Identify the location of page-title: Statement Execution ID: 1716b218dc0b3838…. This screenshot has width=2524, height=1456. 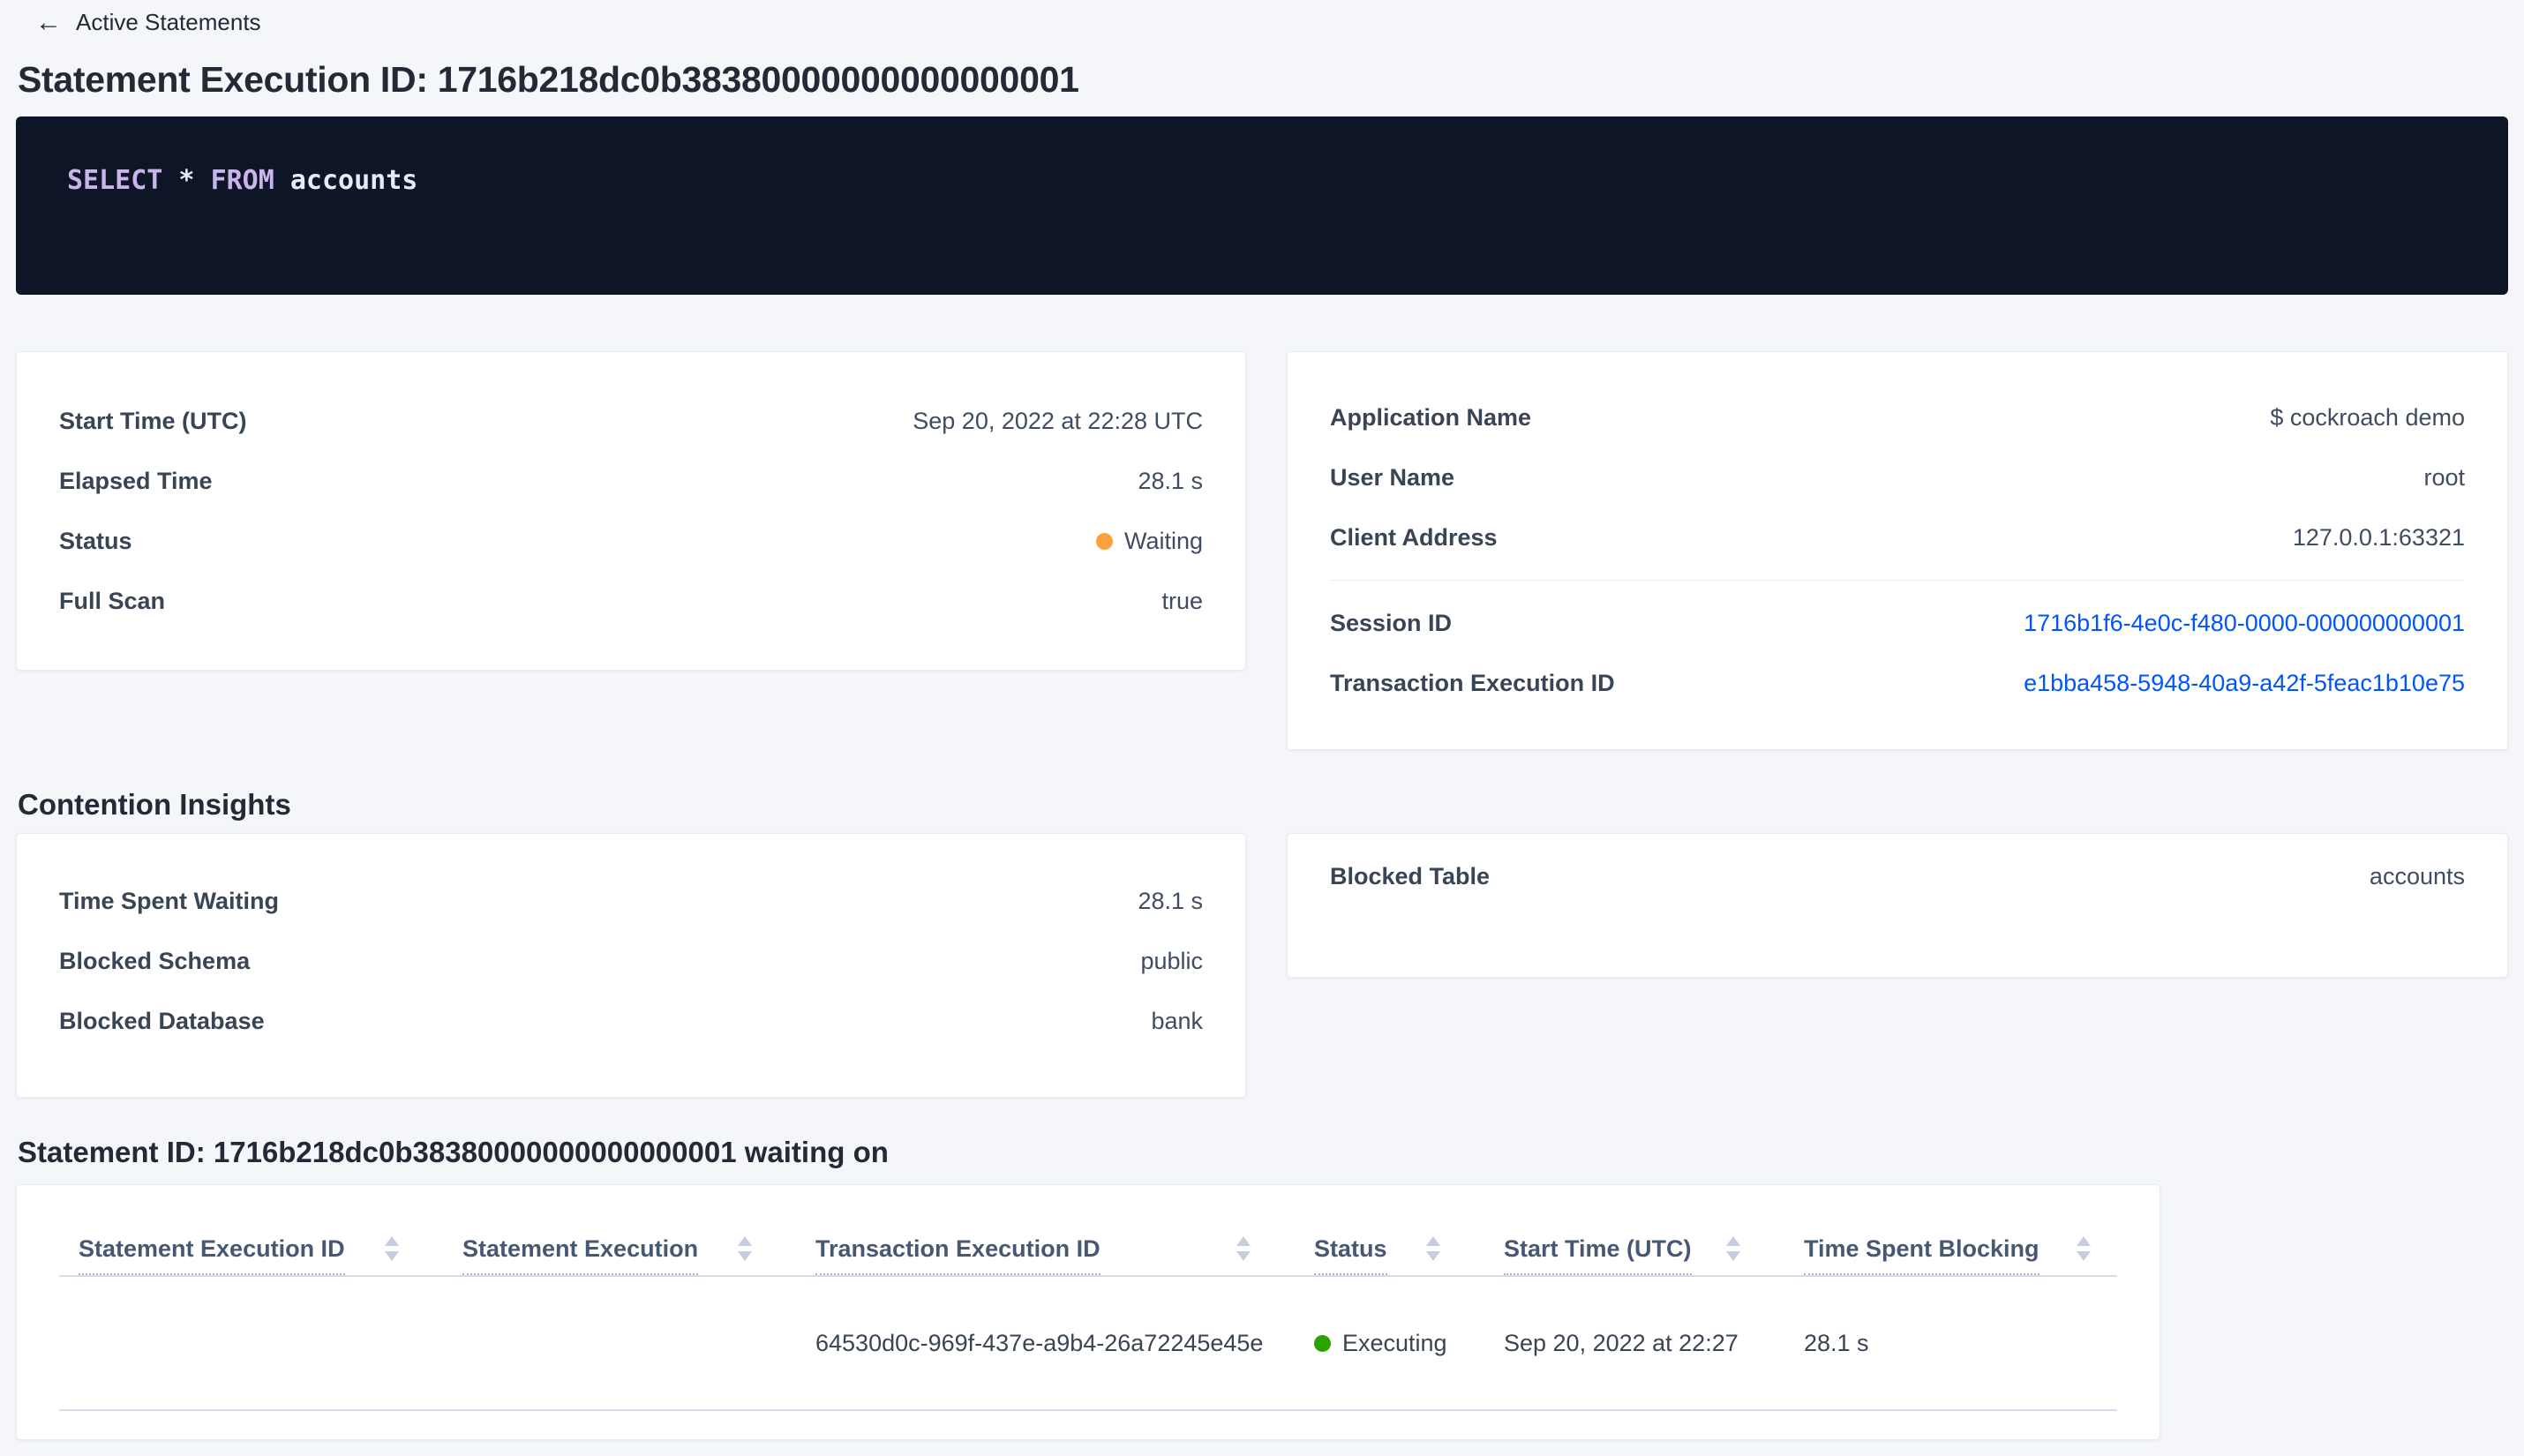
(548, 79).